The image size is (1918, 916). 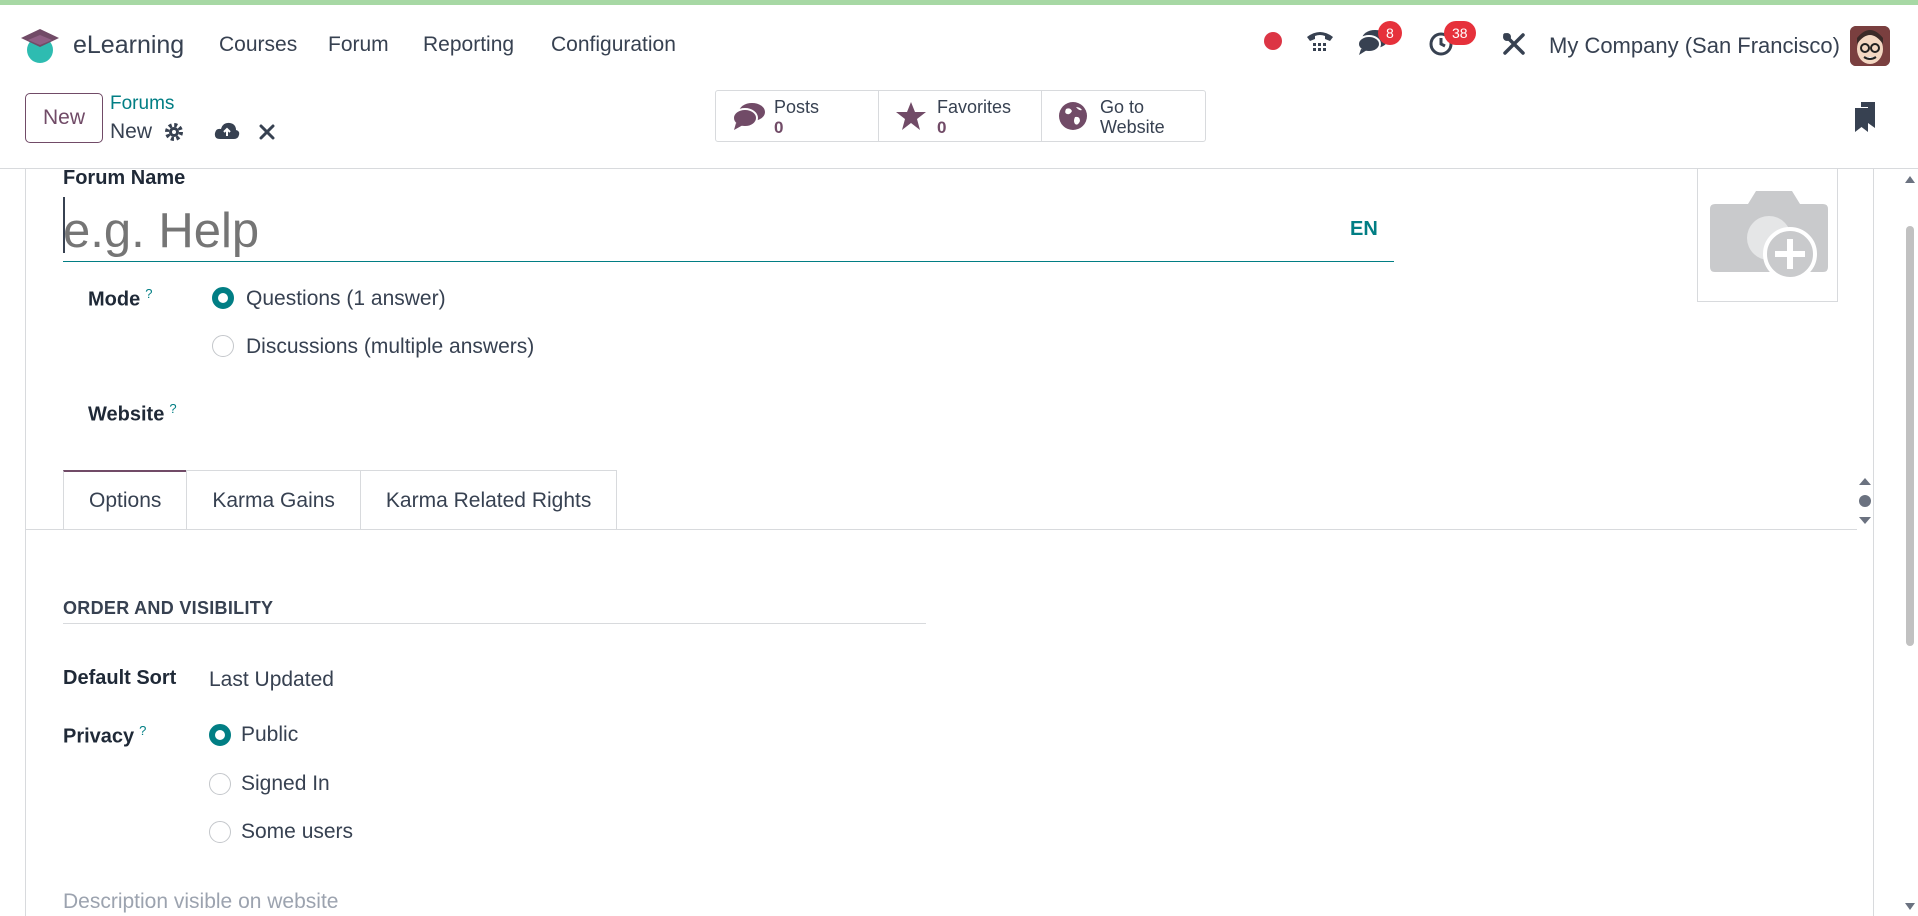 I want to click on breadcrumb-forums: Forums, so click(x=142, y=104).